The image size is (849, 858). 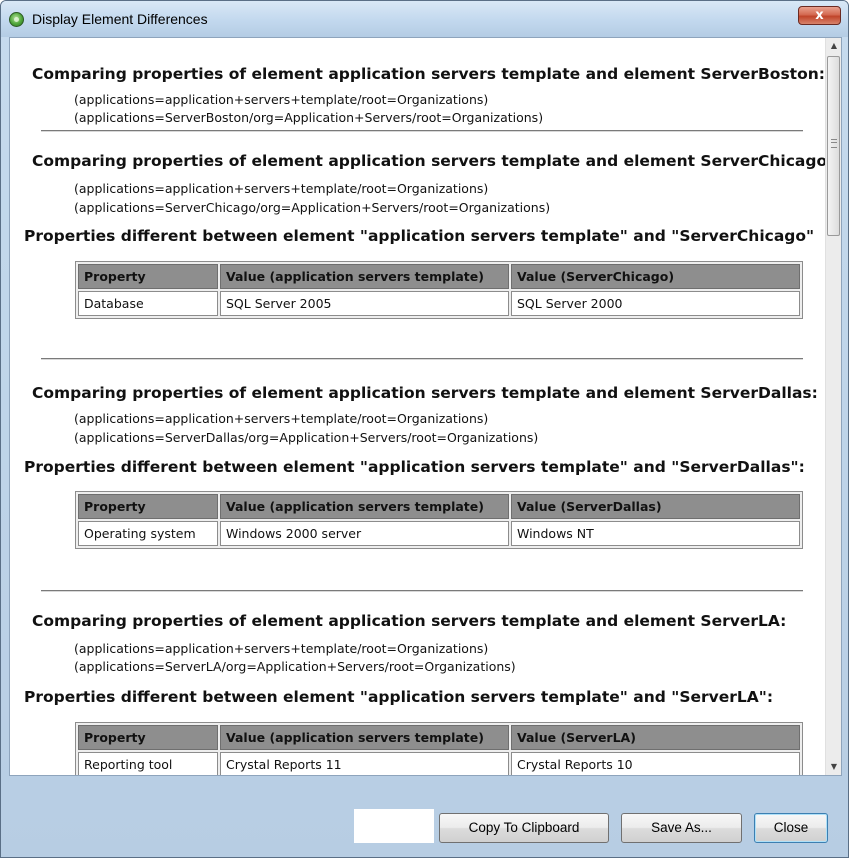 I want to click on cell-element-value: Windows NT, so click(x=655, y=533).